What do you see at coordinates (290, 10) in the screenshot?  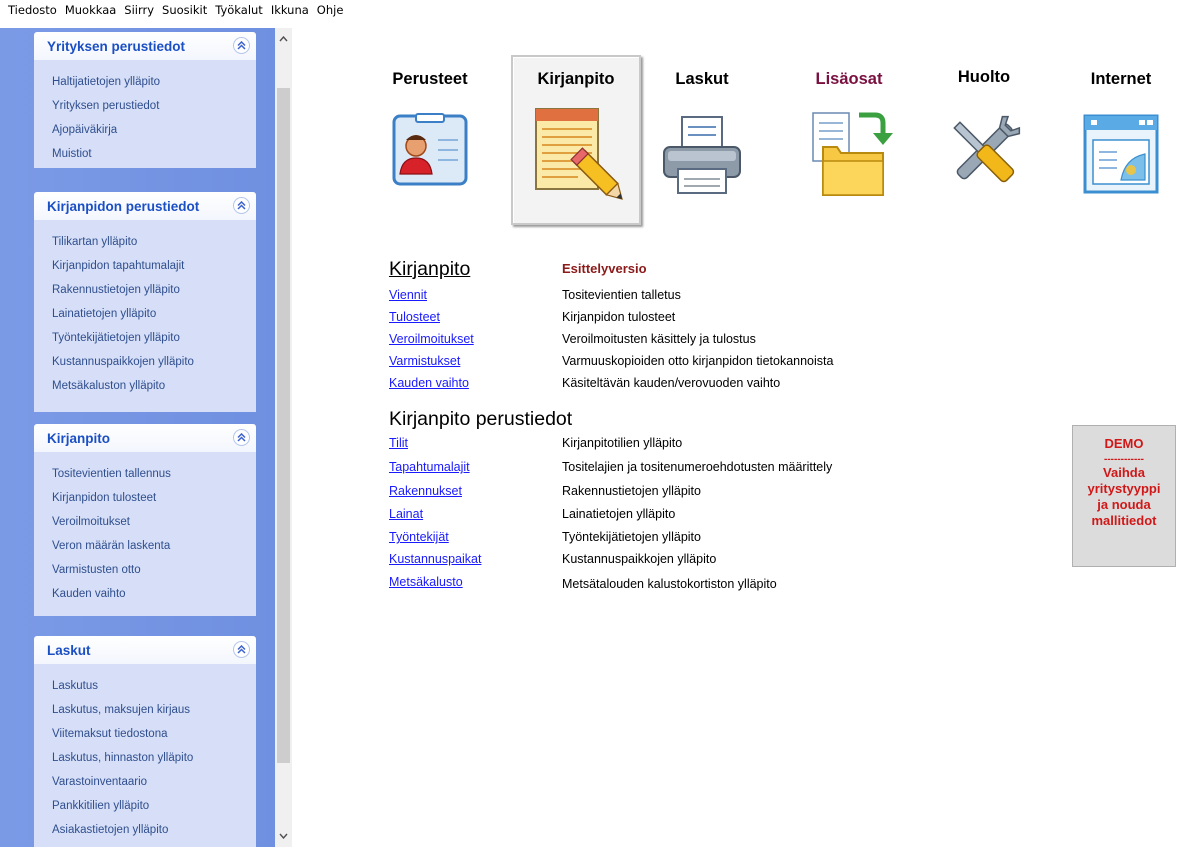 I see `menu-ikkuna: Ikkuna` at bounding box center [290, 10].